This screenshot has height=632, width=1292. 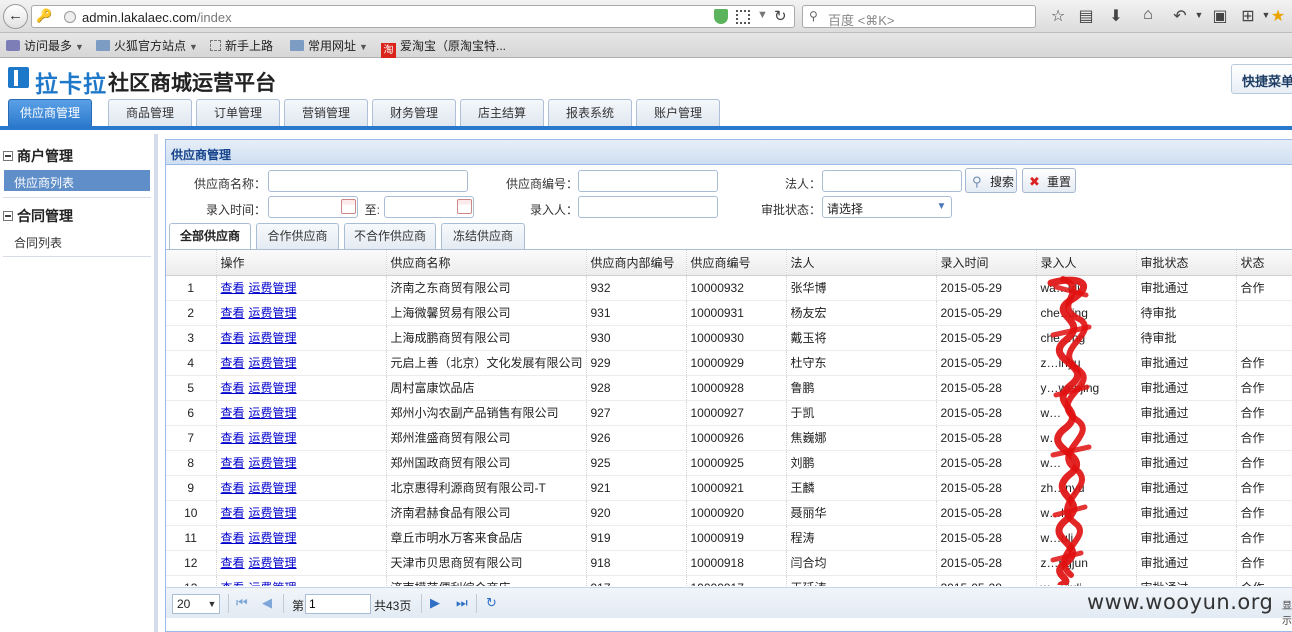 I want to click on reload-icon: ↻, so click(x=780, y=16).